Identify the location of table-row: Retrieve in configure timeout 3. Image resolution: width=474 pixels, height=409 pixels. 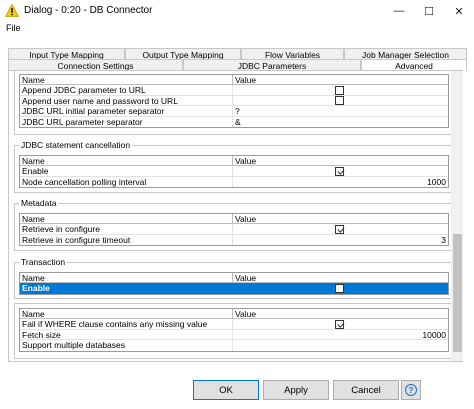
(234, 240).